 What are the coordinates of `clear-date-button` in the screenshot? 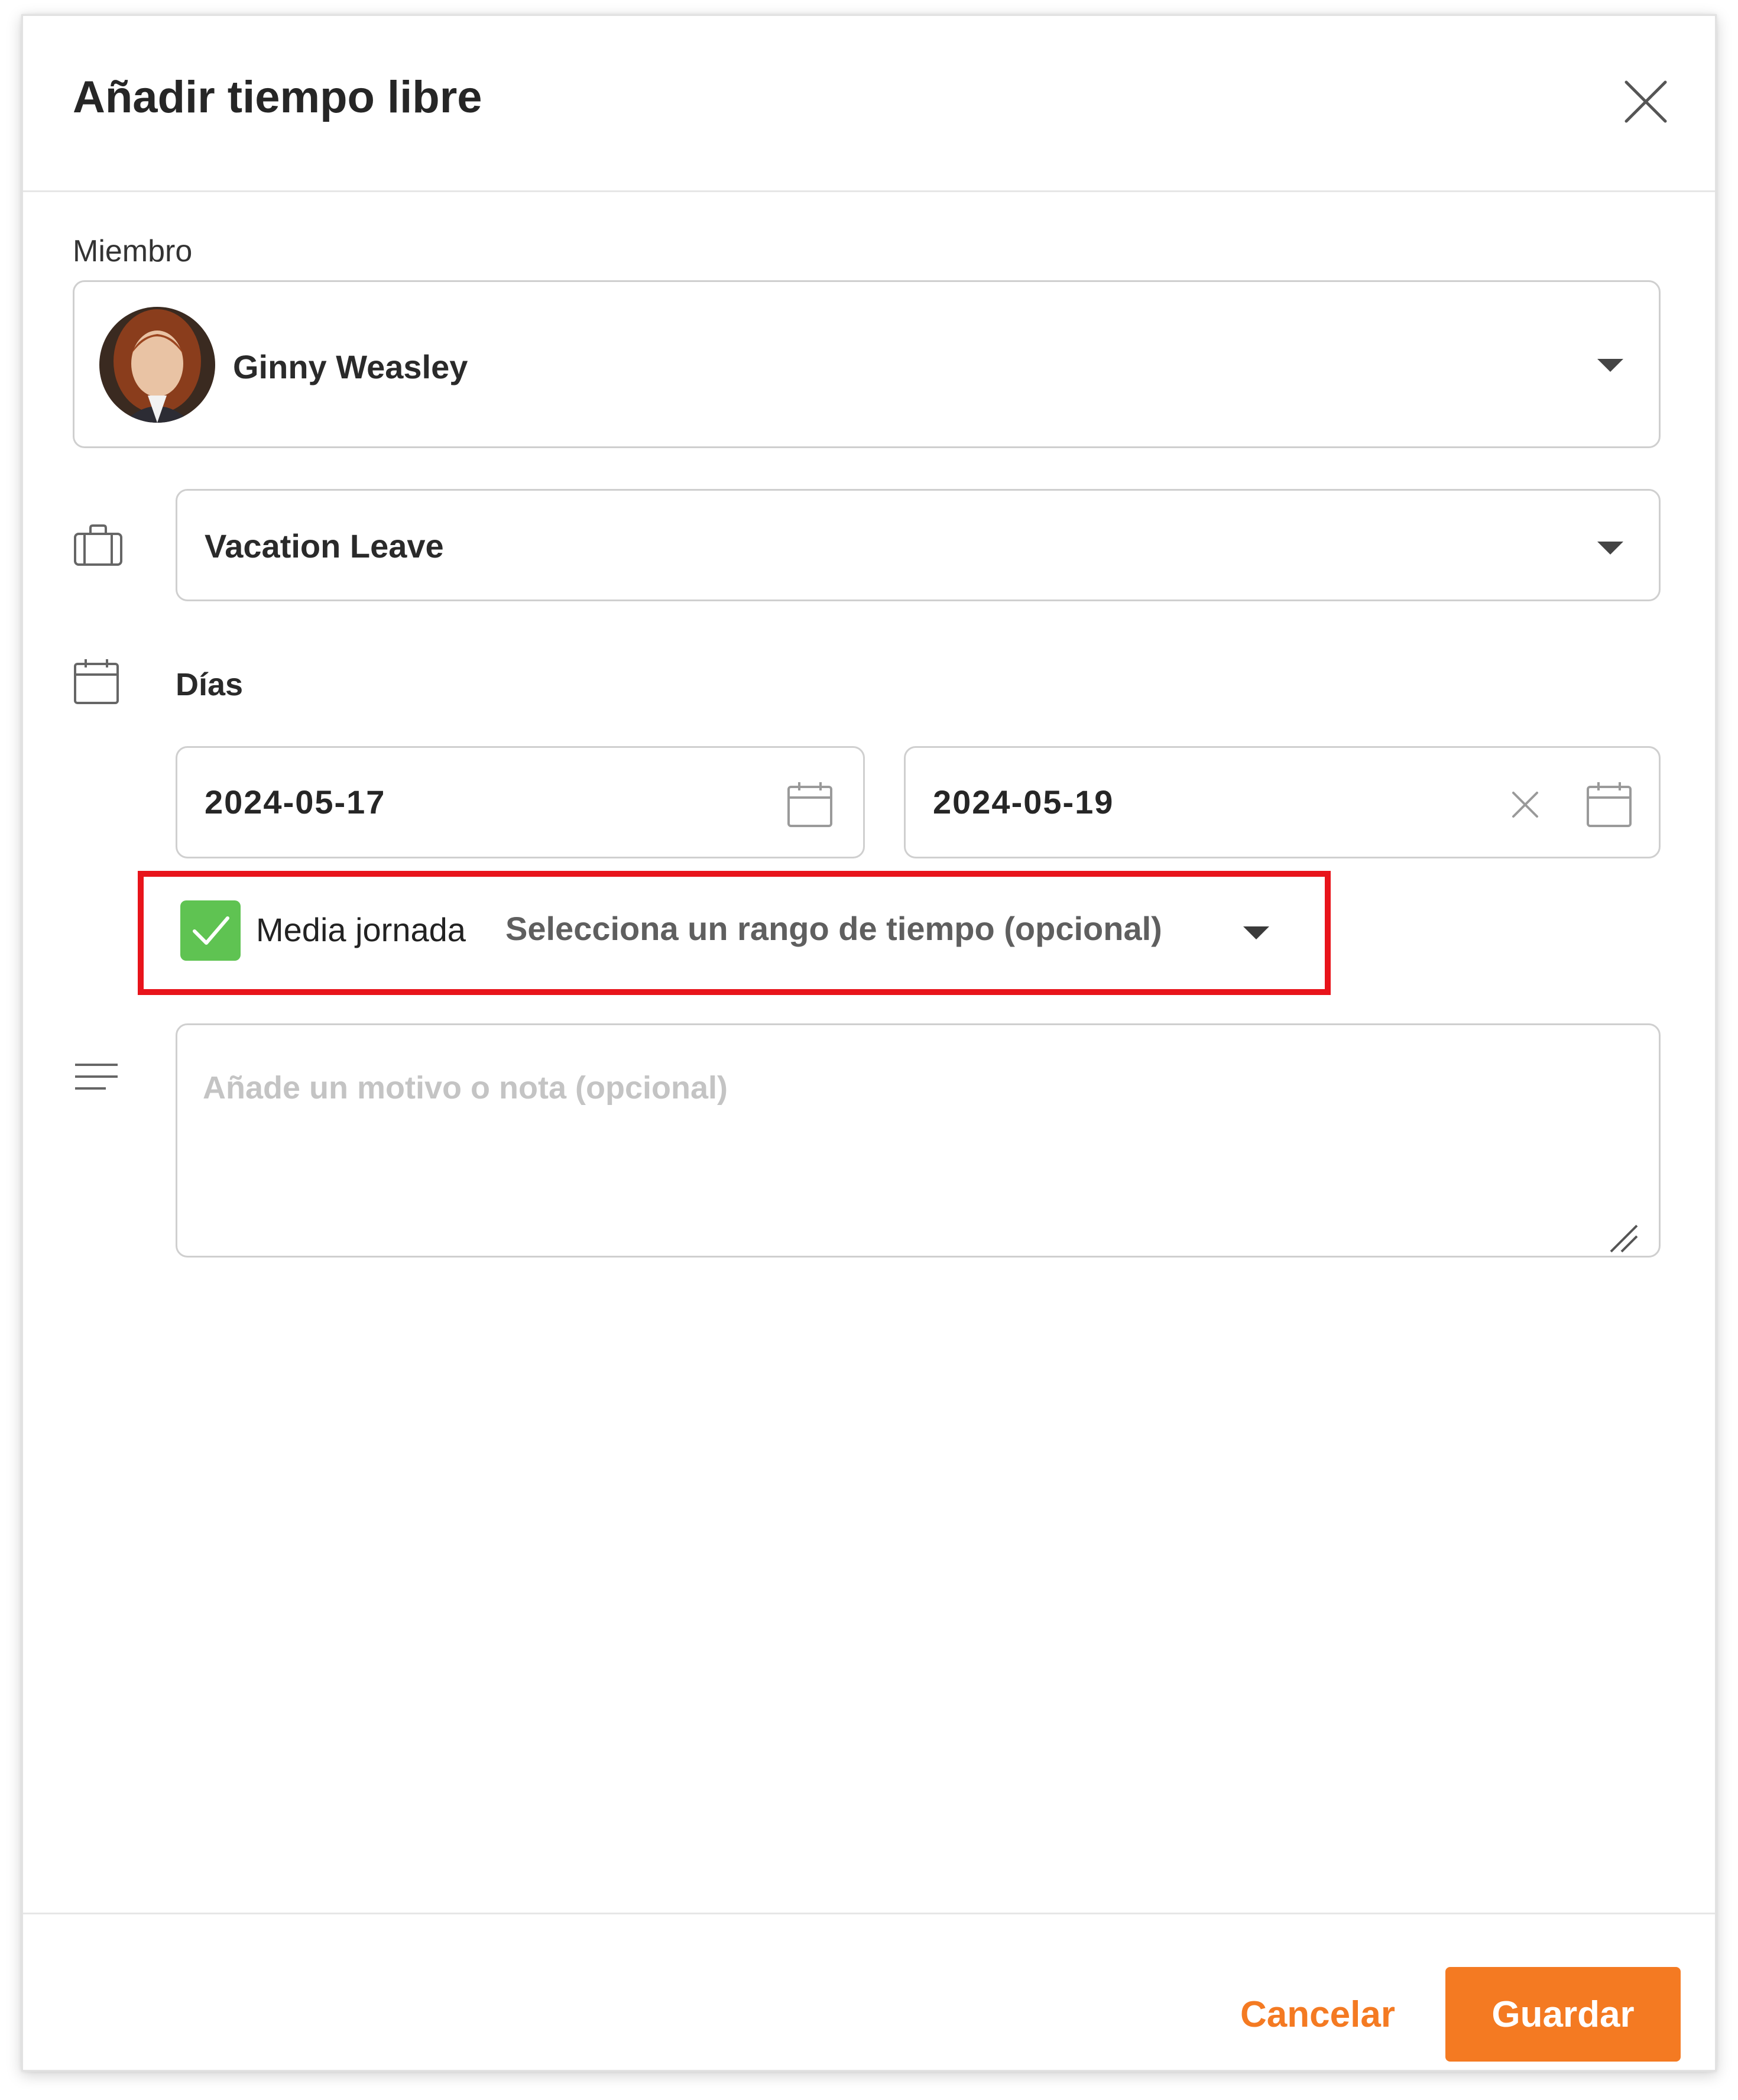 It's located at (1525, 806).